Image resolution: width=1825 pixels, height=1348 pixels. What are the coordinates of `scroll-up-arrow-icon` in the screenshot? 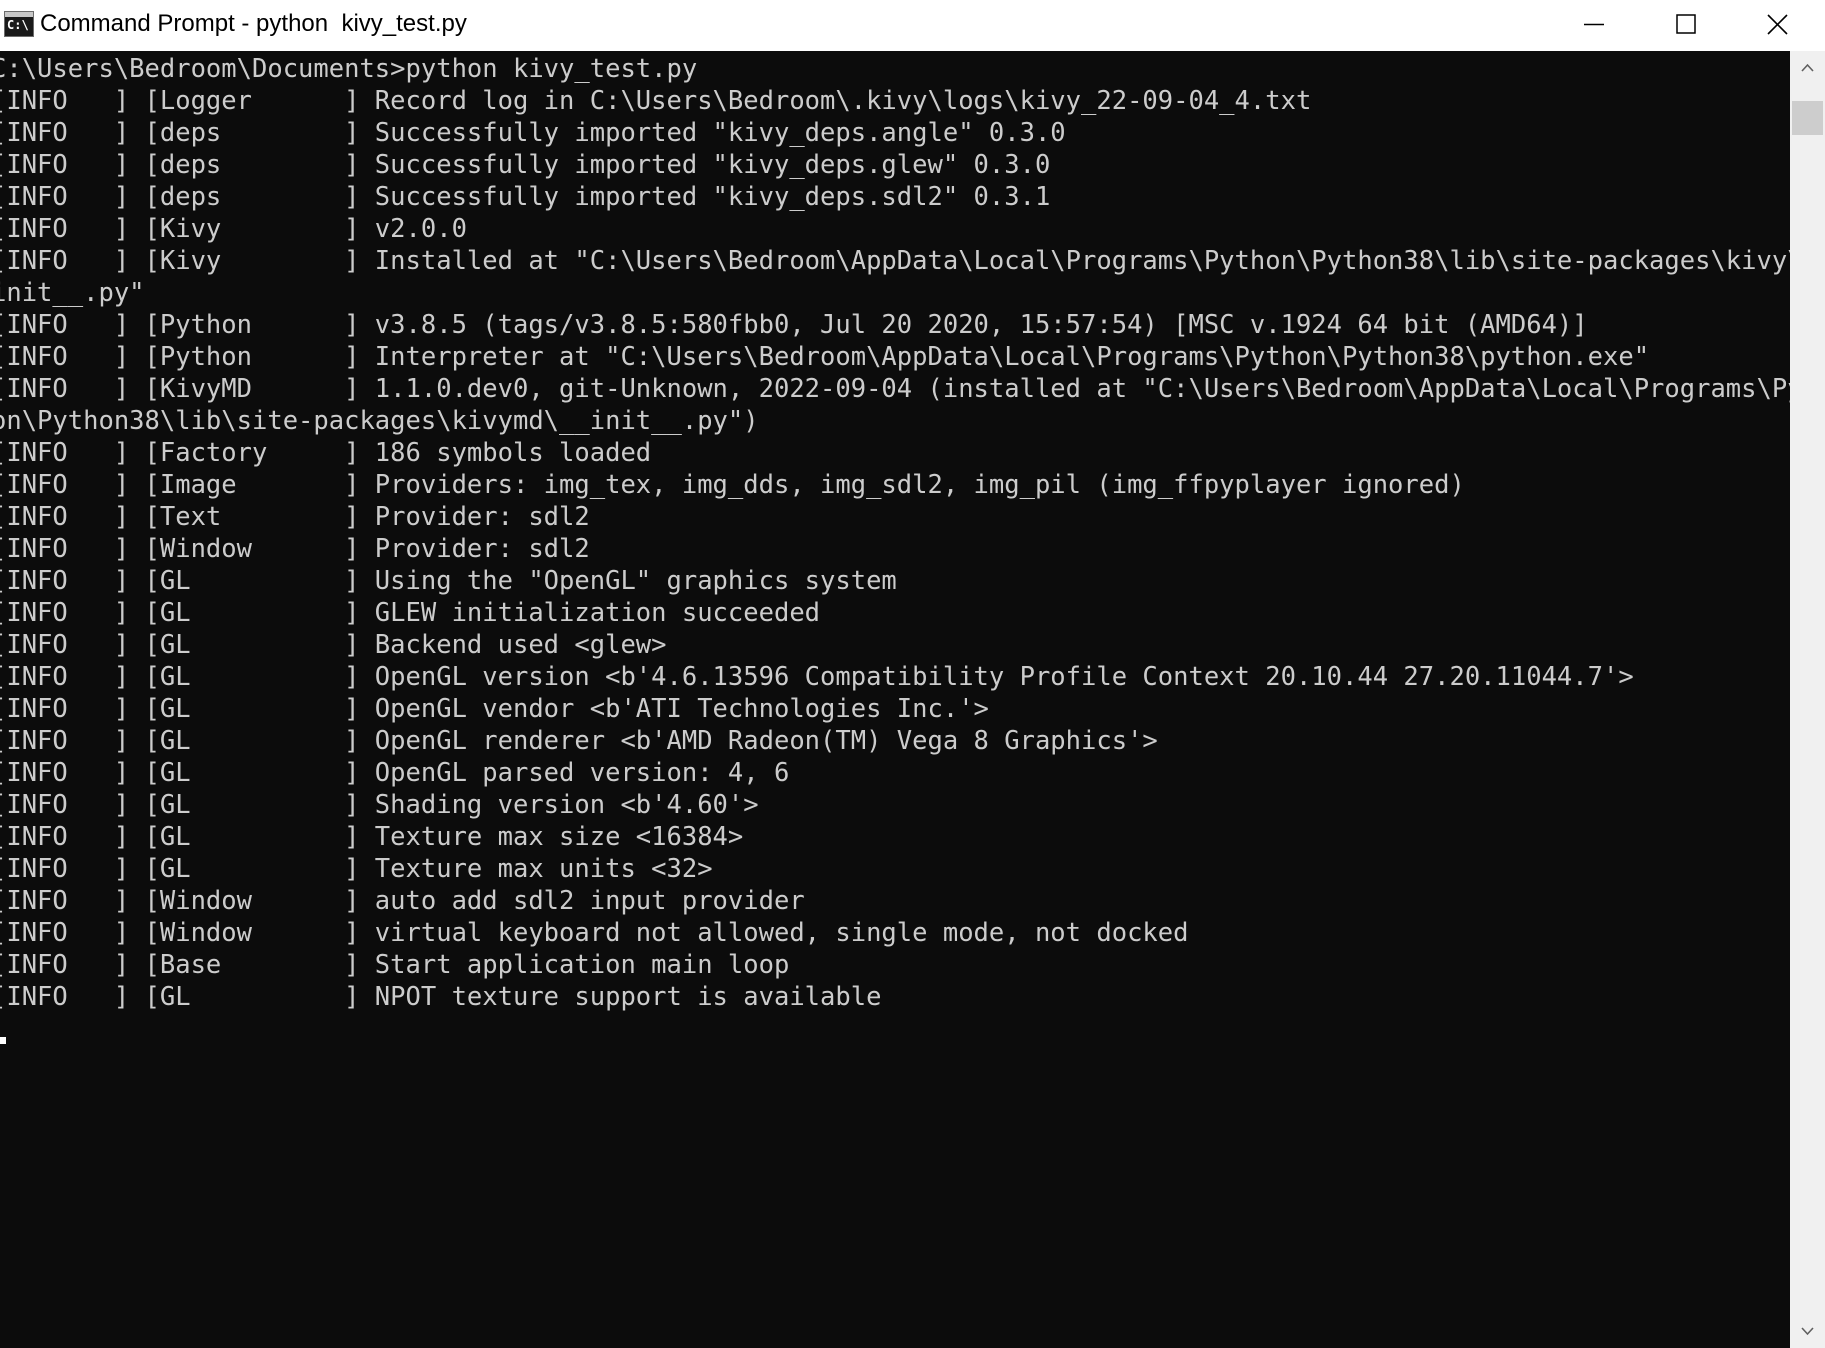 It's located at (1807, 67).